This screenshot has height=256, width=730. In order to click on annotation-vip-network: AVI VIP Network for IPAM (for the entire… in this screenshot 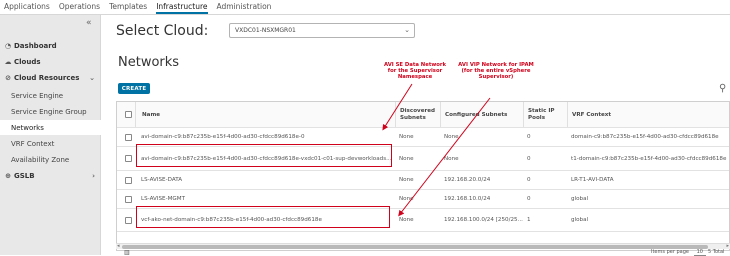, I will do `click(496, 71)`.